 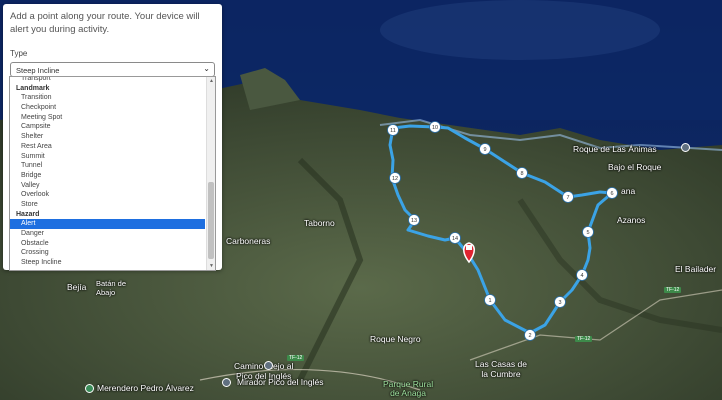 What do you see at coordinates (248, 241) in the screenshot?
I see `place-label-carboneras: Carboneras` at bounding box center [248, 241].